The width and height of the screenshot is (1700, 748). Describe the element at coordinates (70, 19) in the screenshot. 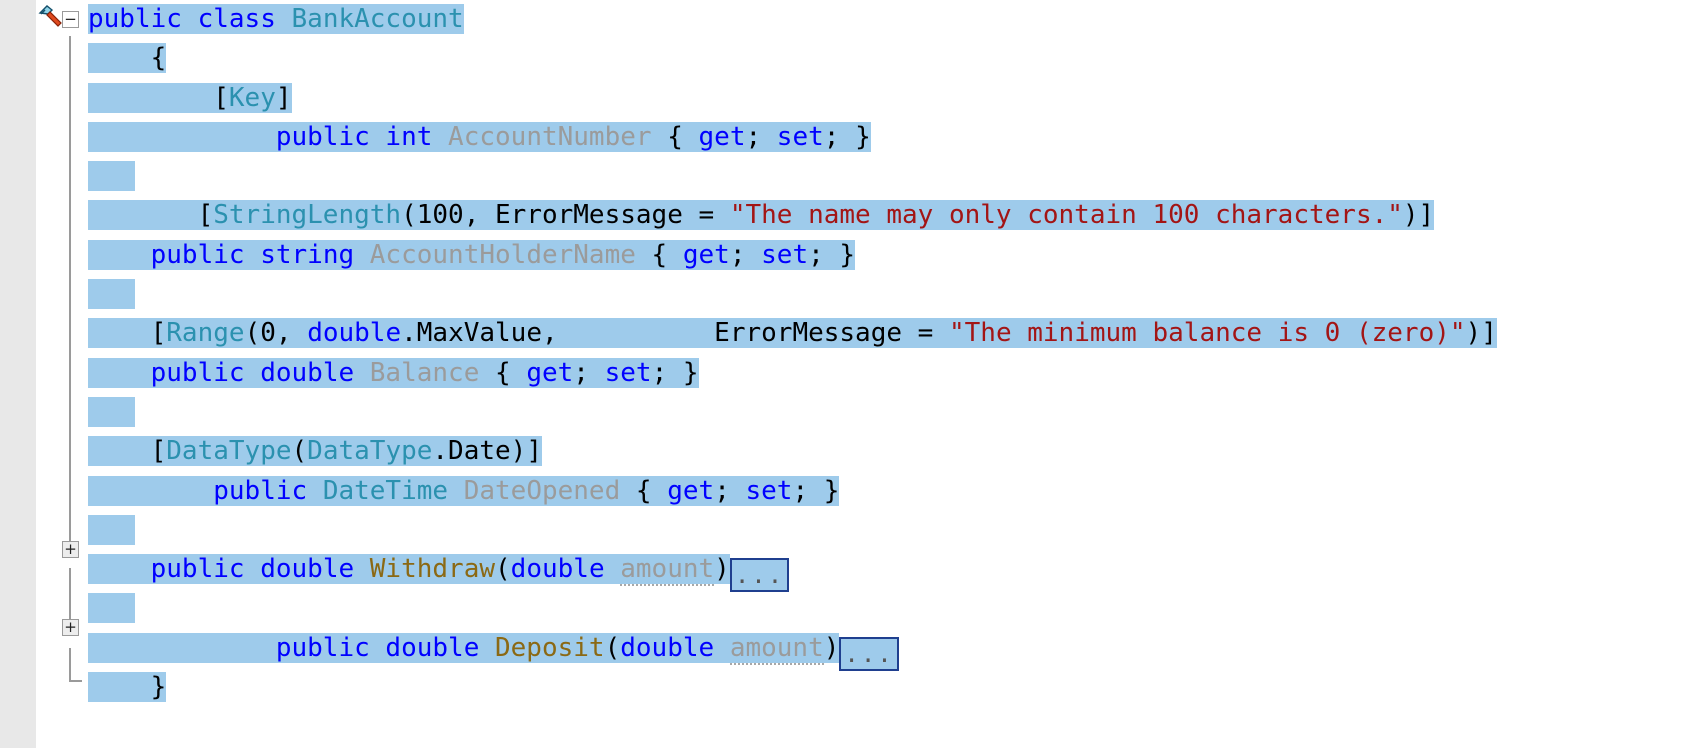

I see `fold-toggle-class: −` at that location.